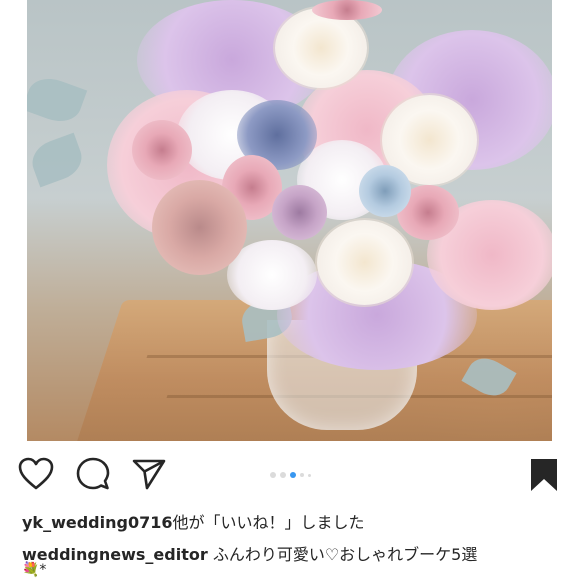  I want to click on blue-rose, so click(385, 191).